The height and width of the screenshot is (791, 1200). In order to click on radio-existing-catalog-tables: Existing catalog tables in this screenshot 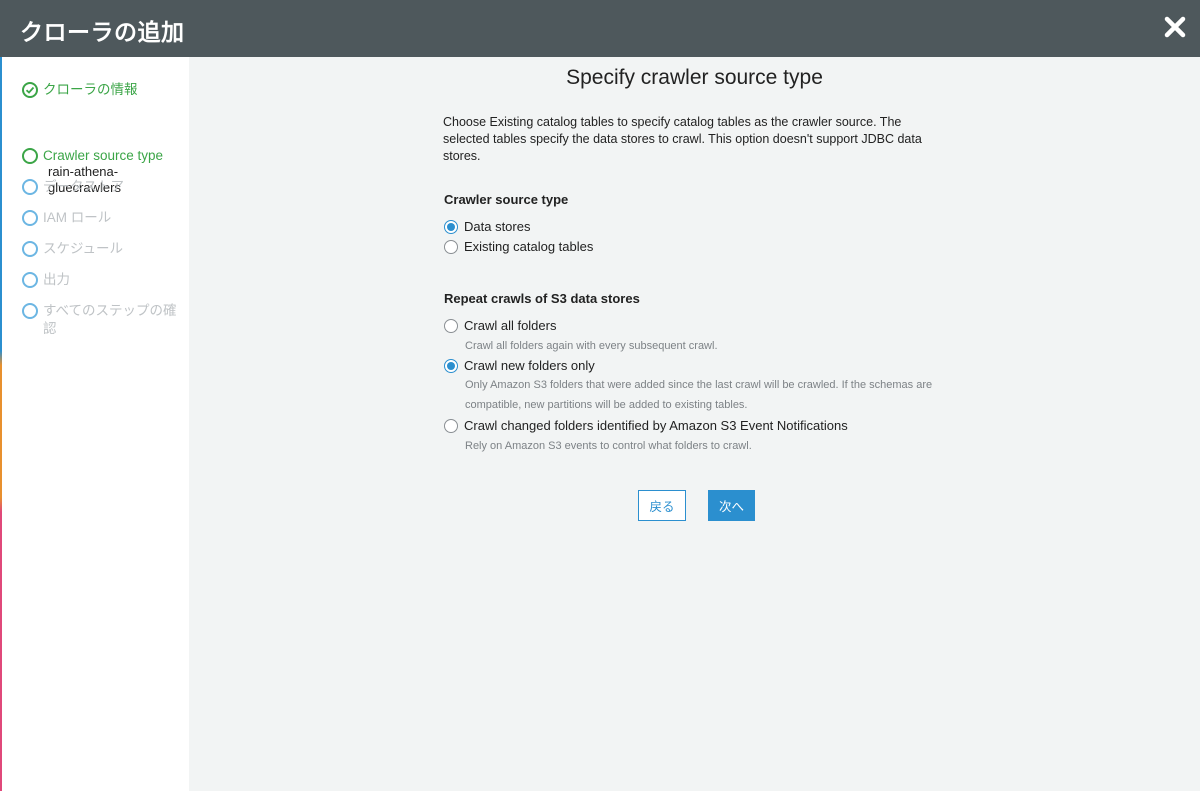, I will do `click(518, 246)`.